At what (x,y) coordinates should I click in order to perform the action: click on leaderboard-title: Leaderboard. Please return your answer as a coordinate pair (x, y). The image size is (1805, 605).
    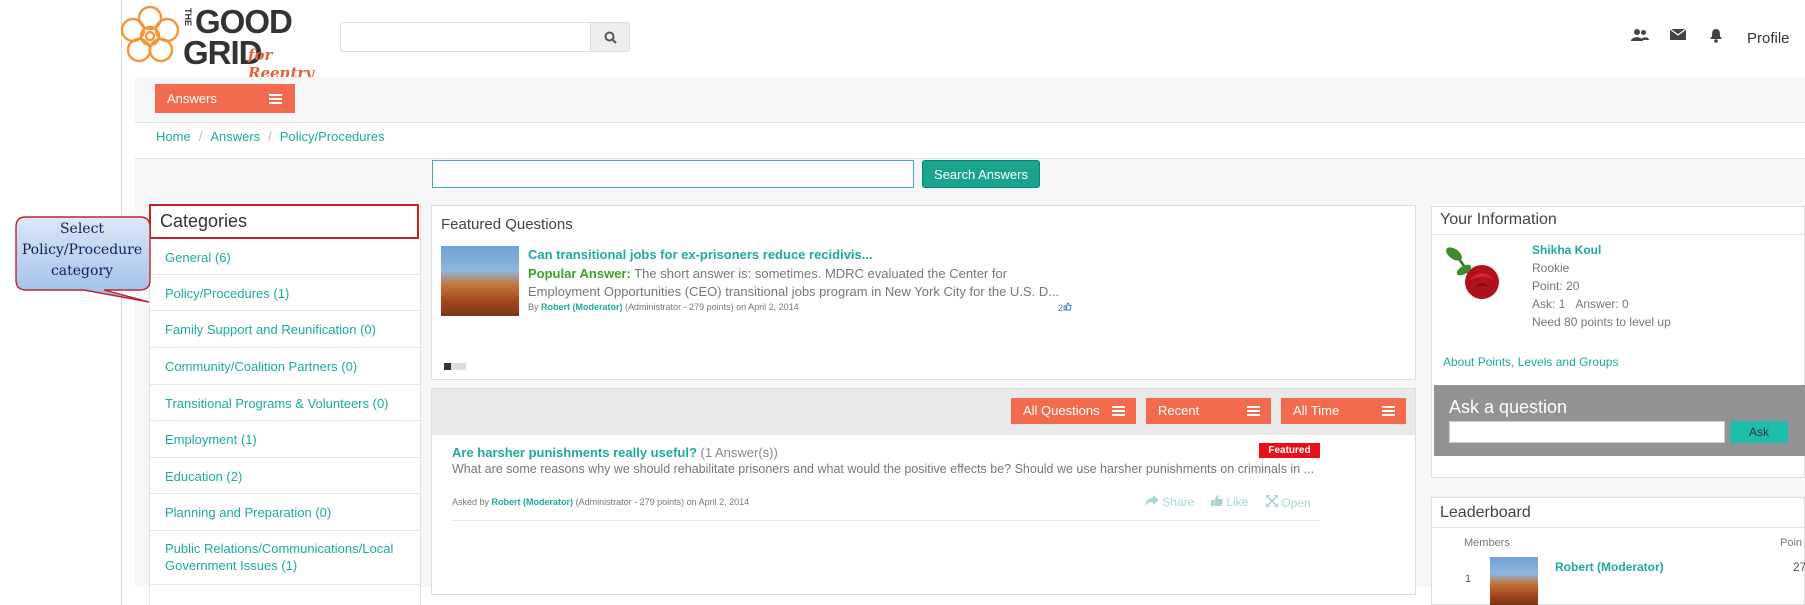
    Looking at the image, I should click on (1485, 512).